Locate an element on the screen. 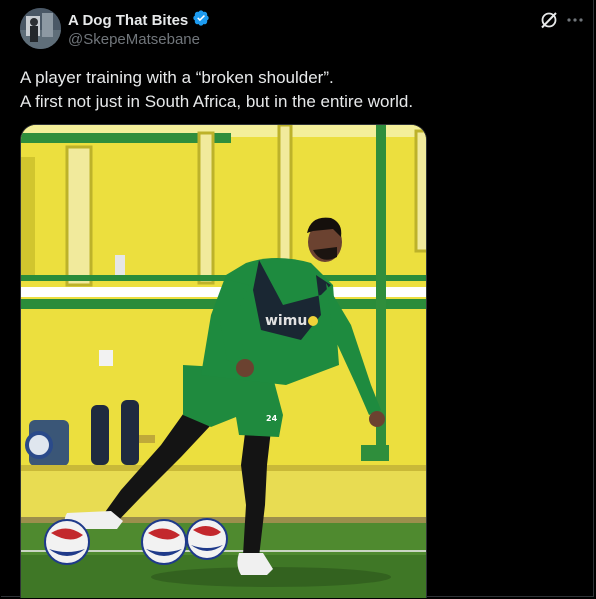 This screenshot has width=596, height=599. bib-text: wimu is located at coordinates (286, 321).